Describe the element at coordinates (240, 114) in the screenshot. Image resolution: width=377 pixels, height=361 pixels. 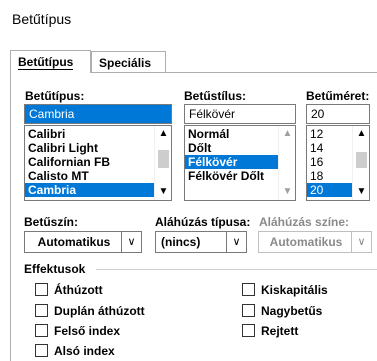
I see `style-input: Félkövér` at that location.